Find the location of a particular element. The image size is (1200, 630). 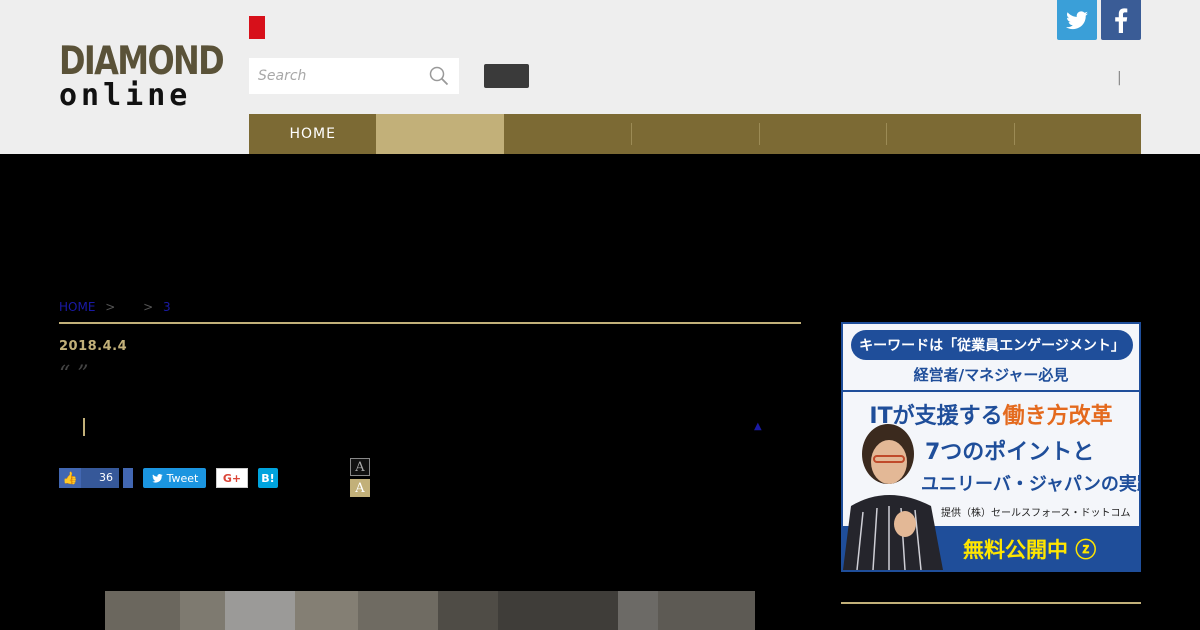

ad-subtitle: 経営者/マネジャー必見 is located at coordinates (991, 375).